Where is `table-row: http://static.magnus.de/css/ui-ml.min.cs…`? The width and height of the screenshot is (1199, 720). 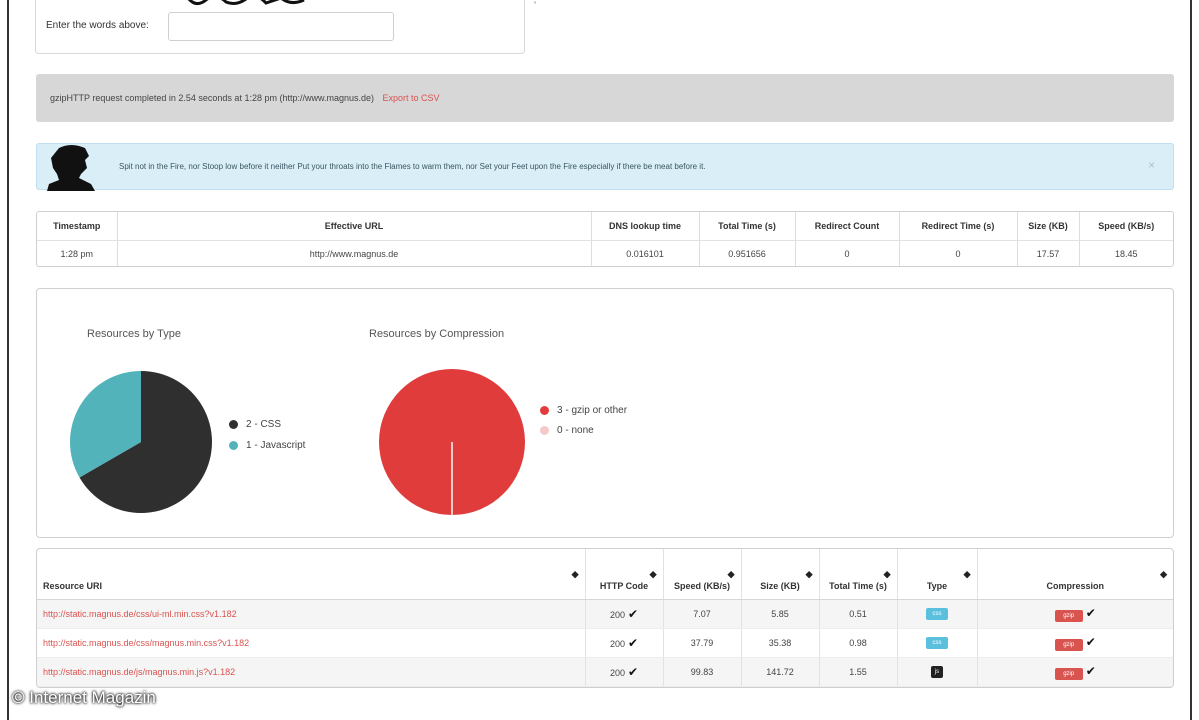
table-row: http://static.magnus.de/css/ui-ml.min.cs… is located at coordinates (605, 614).